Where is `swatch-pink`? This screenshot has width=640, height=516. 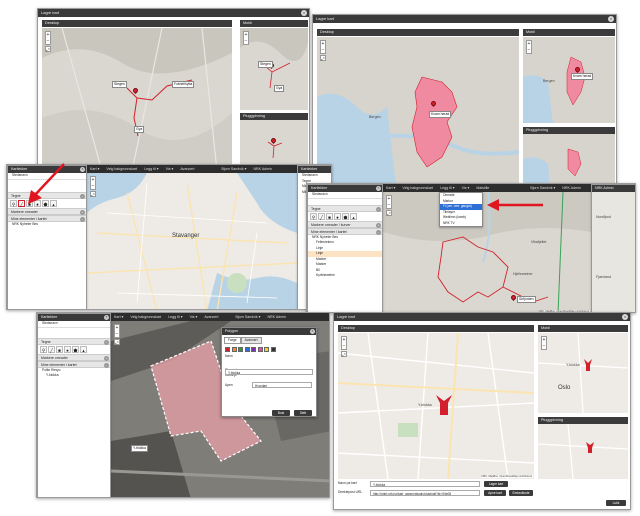
swatch-pink is located at coordinates (260, 349).